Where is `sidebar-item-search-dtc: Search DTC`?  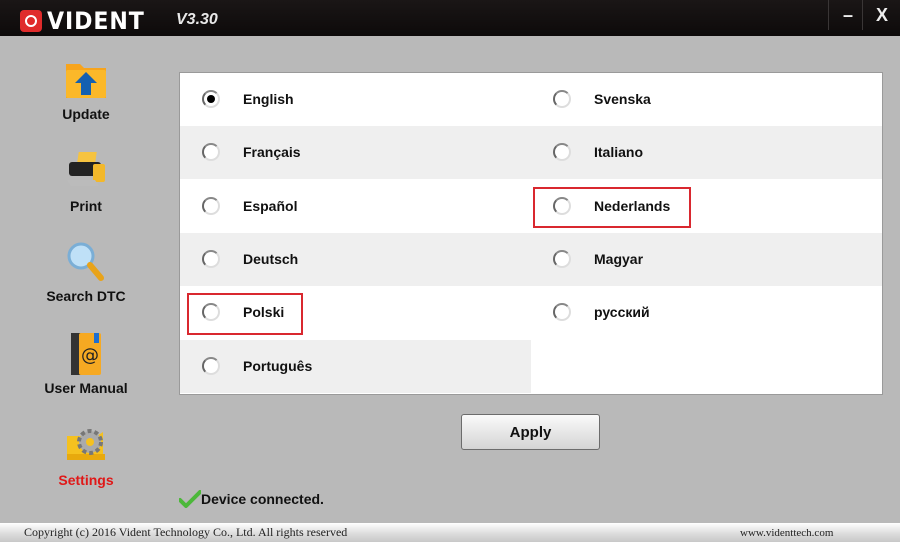 sidebar-item-search-dtc: Search DTC is located at coordinates (86, 272).